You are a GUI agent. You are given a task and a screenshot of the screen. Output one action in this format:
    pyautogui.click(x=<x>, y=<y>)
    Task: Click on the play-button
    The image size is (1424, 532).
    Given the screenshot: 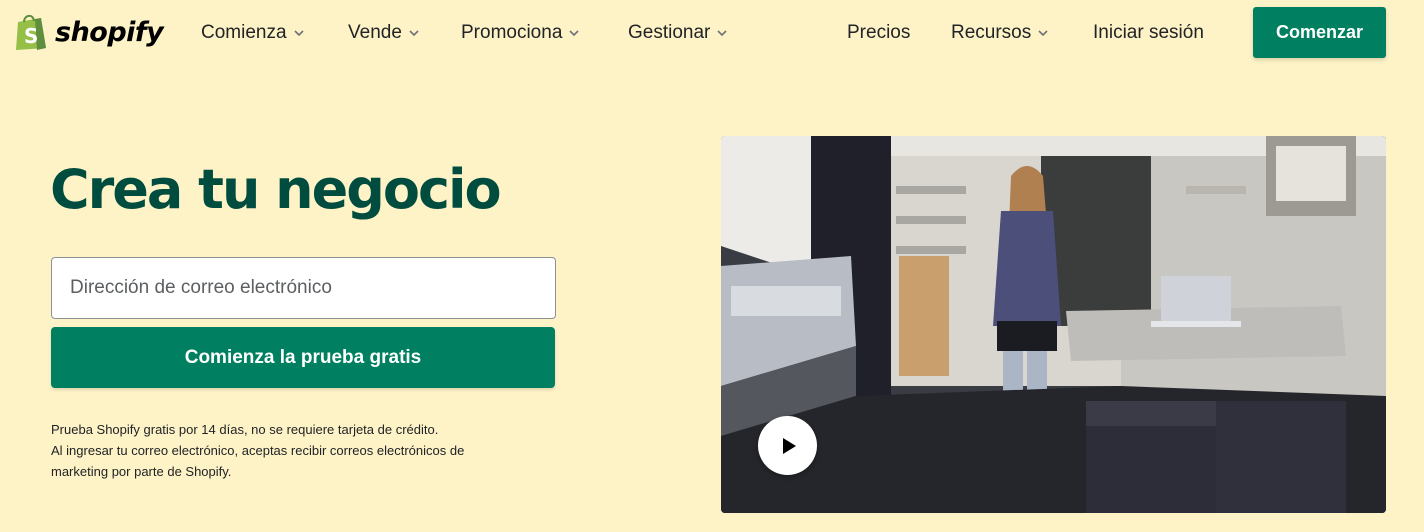 What is the action you would take?
    pyautogui.click(x=787, y=445)
    